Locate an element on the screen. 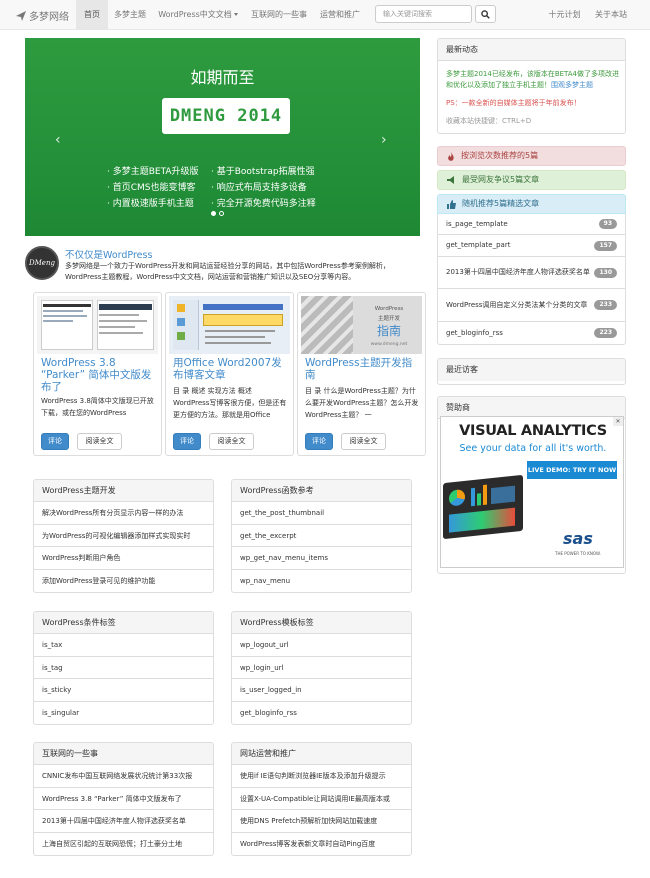 This screenshot has height=878, width=650. alert-label: 最受网友争议5篇文章 is located at coordinates (501, 179).